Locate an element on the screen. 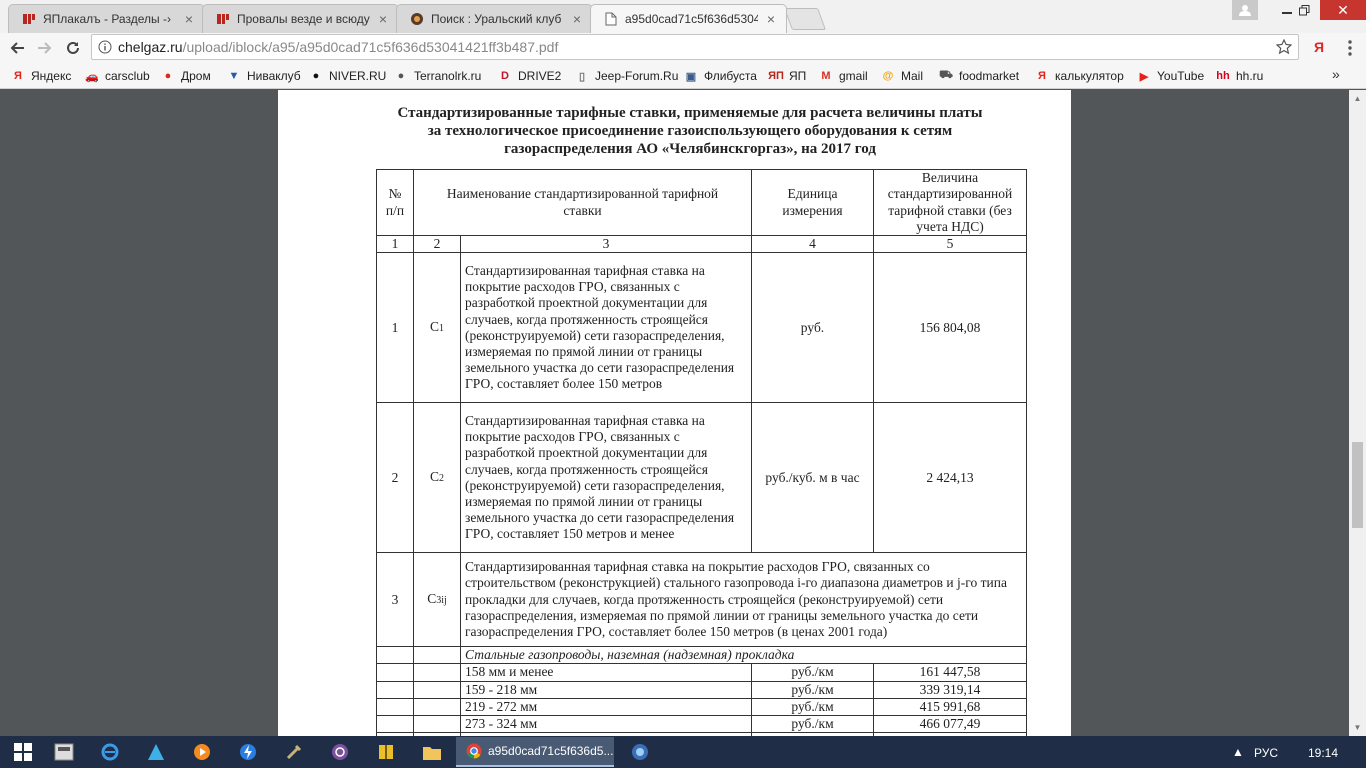 This screenshot has width=1366, height=768. tab-pdf-document: a95d0cad71c5f636d5304 × is located at coordinates (688, 18).